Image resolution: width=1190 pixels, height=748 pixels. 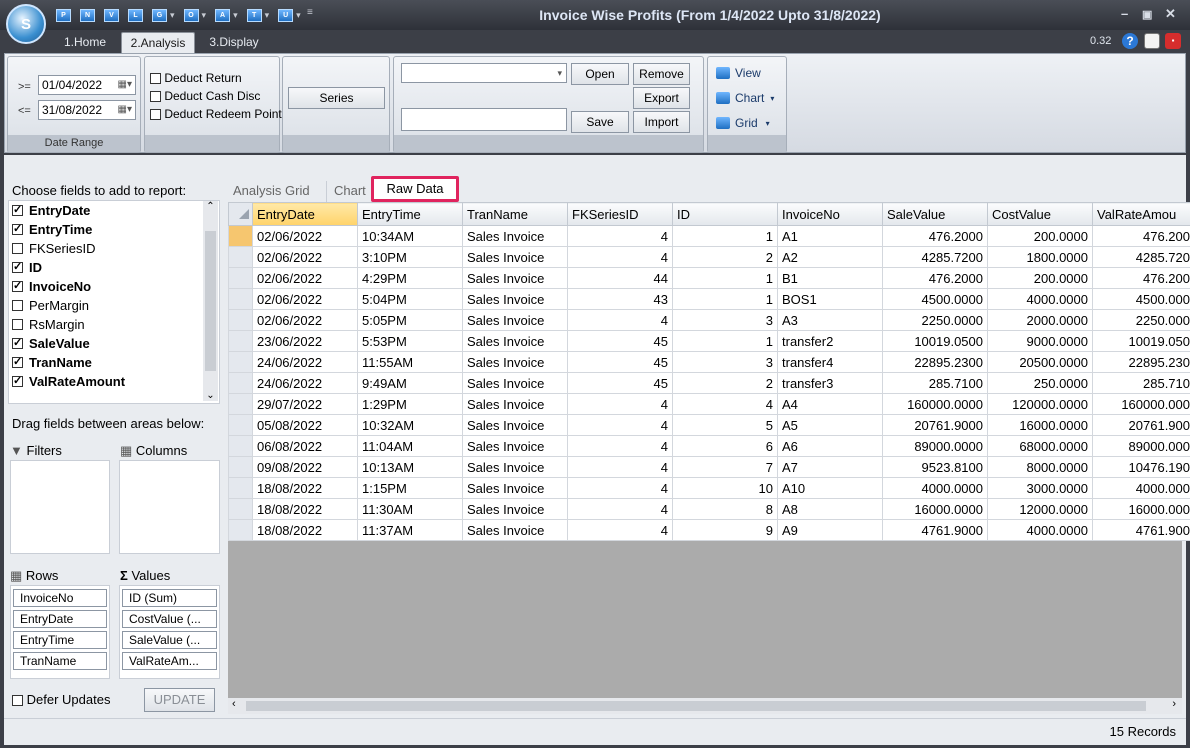 What do you see at coordinates (234, 704) in the screenshot?
I see `scroll-left-icon: ‹` at bounding box center [234, 704].